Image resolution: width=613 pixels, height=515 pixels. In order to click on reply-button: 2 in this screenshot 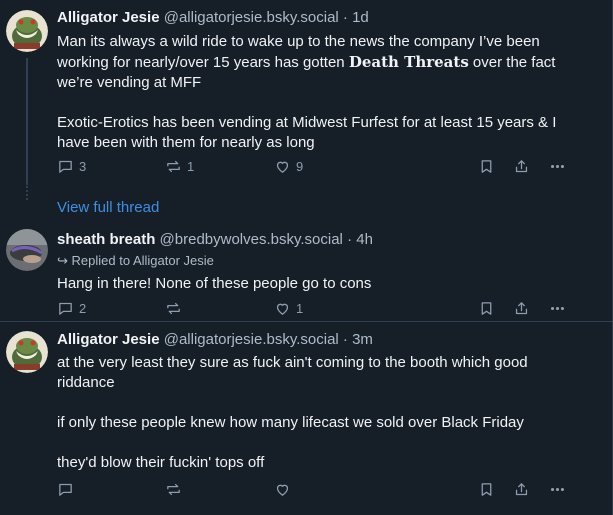, I will do `click(71, 308)`.